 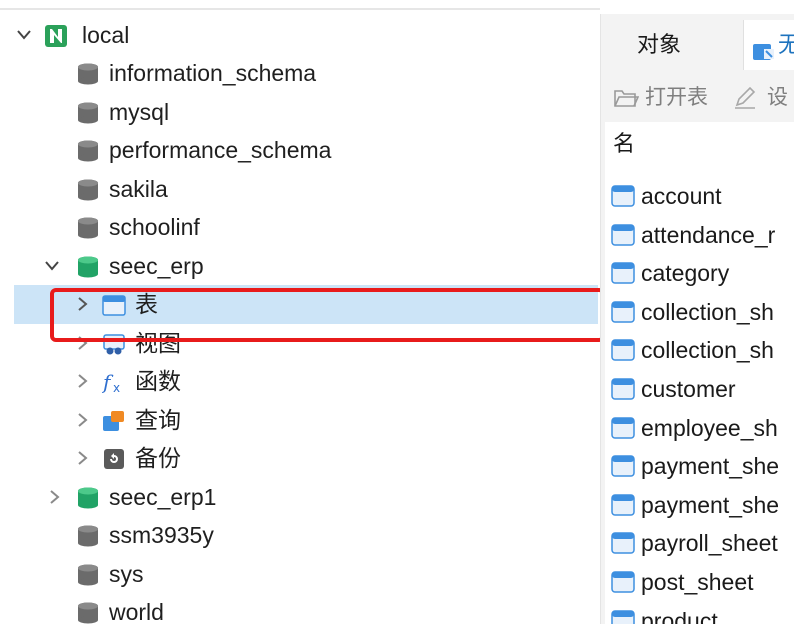 What do you see at coordinates (300, 420) in the screenshot?
I see `tree-item-queries: 查询` at bounding box center [300, 420].